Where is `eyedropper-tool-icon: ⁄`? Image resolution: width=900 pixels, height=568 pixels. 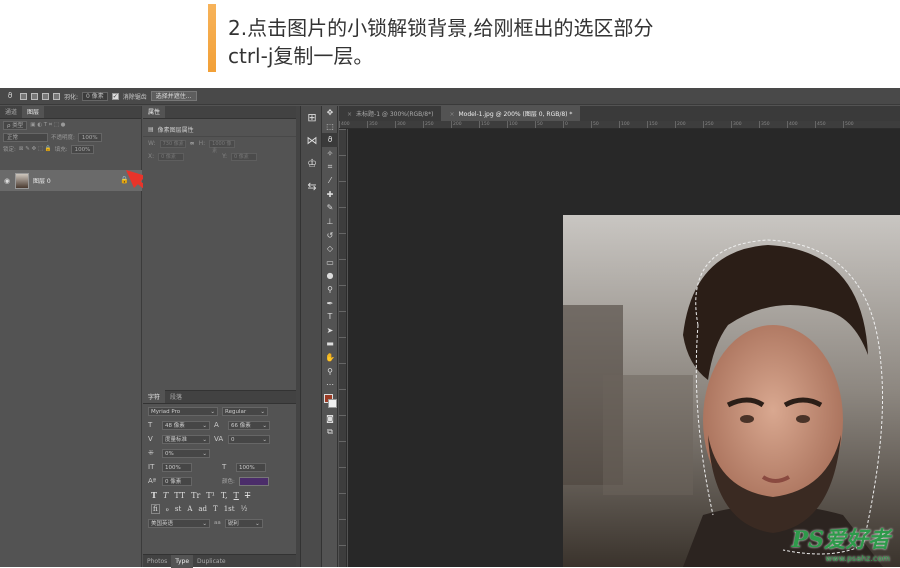
eyedropper-tool-icon: ⁄ is located at coordinates (330, 181).